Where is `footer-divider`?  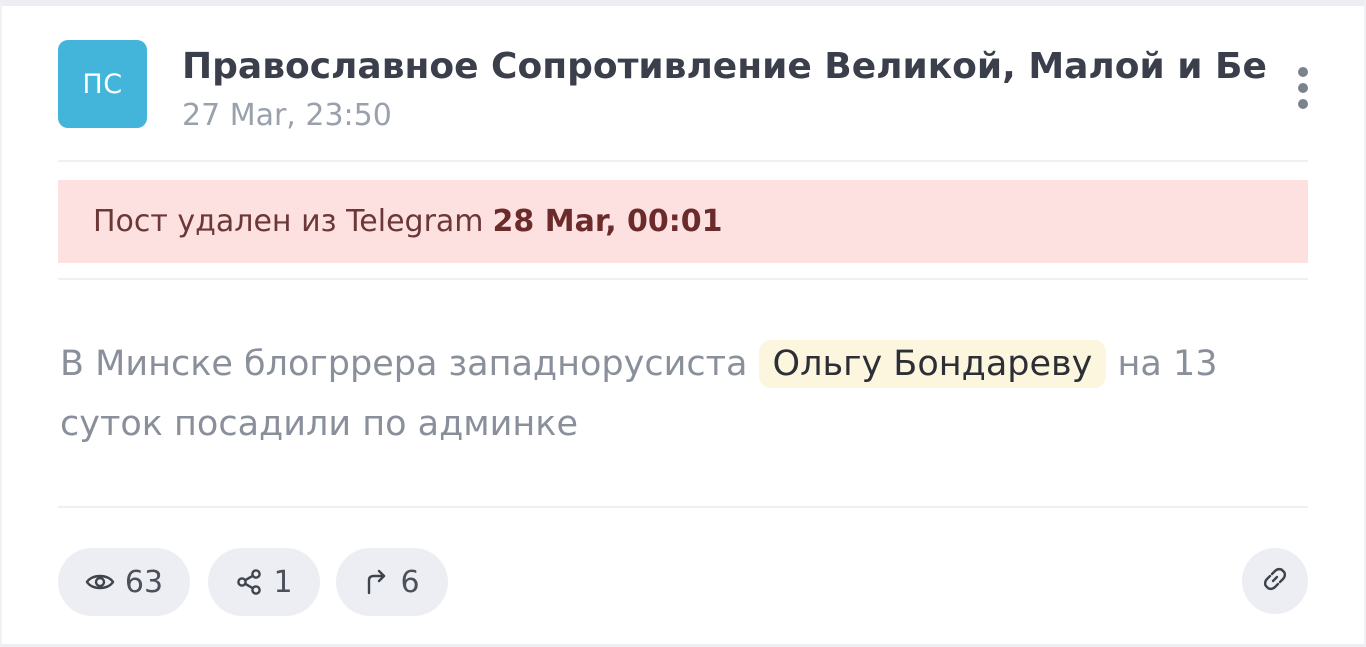
footer-divider is located at coordinates (683, 507).